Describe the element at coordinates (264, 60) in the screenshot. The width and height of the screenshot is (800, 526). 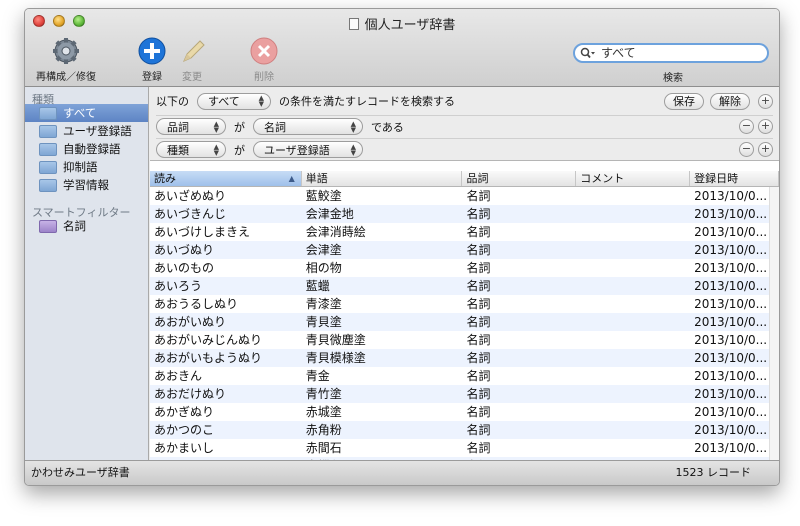
I see `delete-button: 削除` at that location.